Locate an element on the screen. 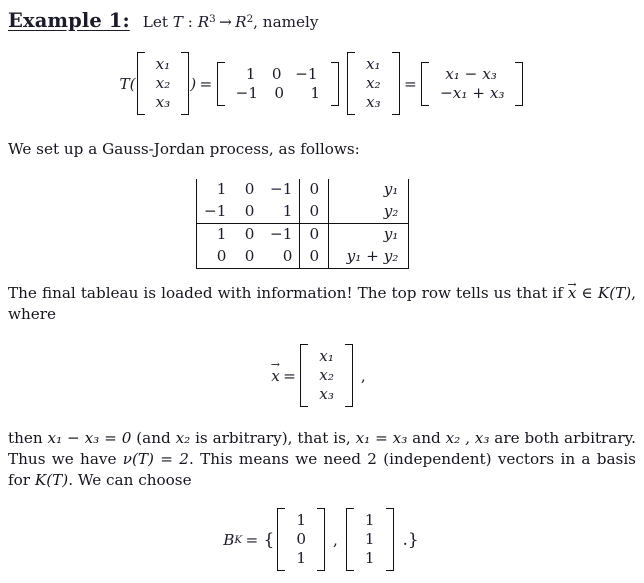 This screenshot has height=583, width=644. table-row: −1 0 1 0 y₂ is located at coordinates (303, 212).